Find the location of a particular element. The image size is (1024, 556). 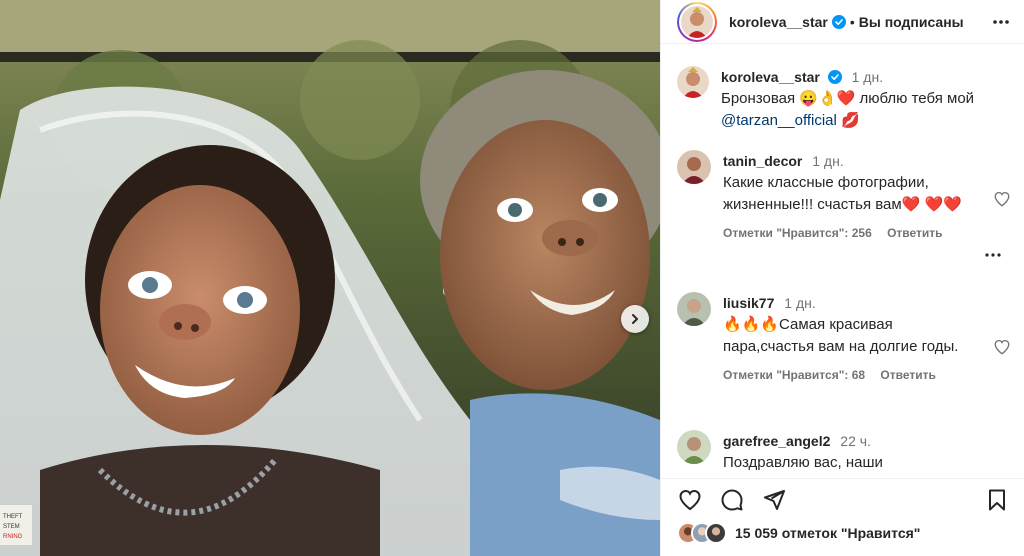

likes-count-link: 15 059 отметок "Нравится" is located at coordinates (827, 533).